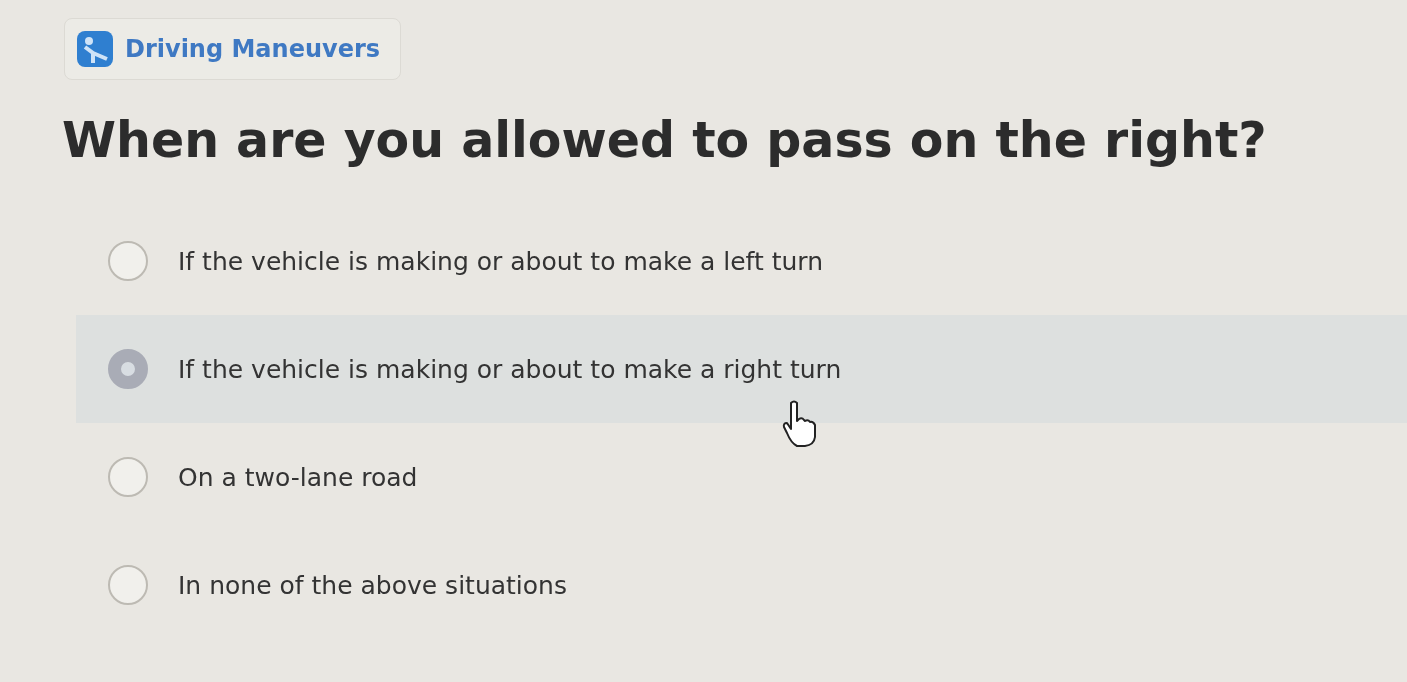 The image size is (1407, 682). What do you see at coordinates (372, 585) in the screenshot?
I see `answer-option: In none of the above situations` at bounding box center [372, 585].